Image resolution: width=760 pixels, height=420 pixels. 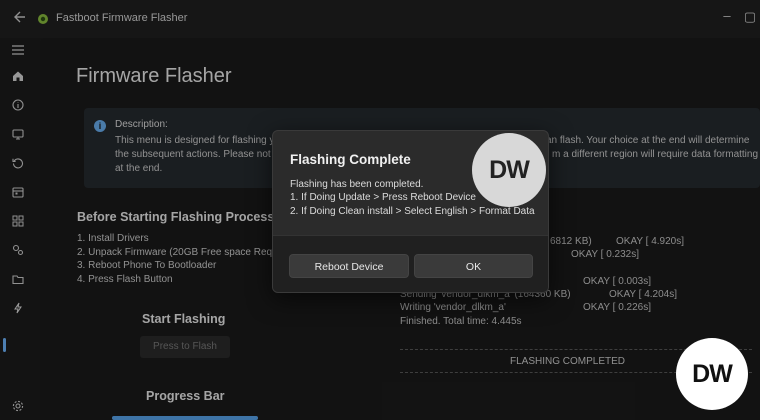 What do you see at coordinates (383, 197) in the screenshot?
I see `dialog-message-line: 1. If Doing Update > Press Reboot Device` at bounding box center [383, 197].